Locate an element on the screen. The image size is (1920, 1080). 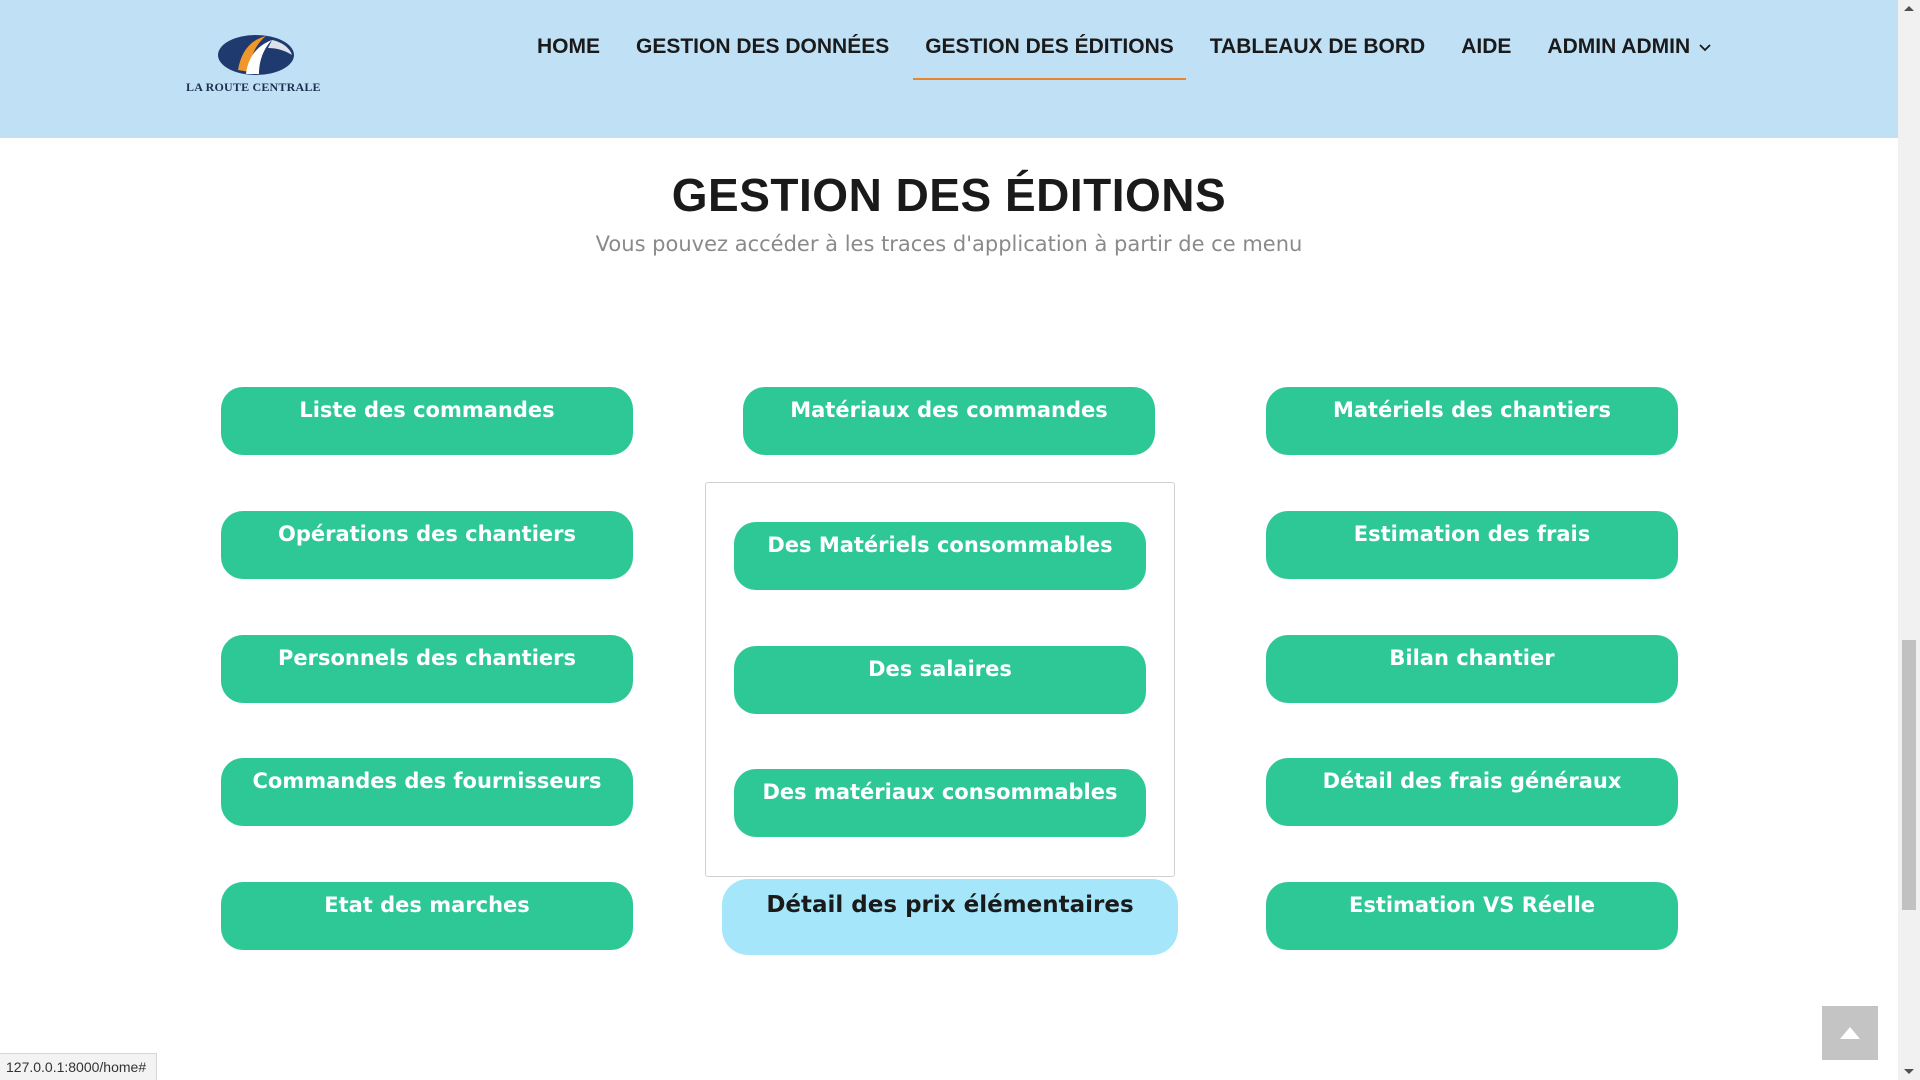
nav-gestion-editions: GESTION DES ÉDITIONS is located at coordinates (1049, 56).